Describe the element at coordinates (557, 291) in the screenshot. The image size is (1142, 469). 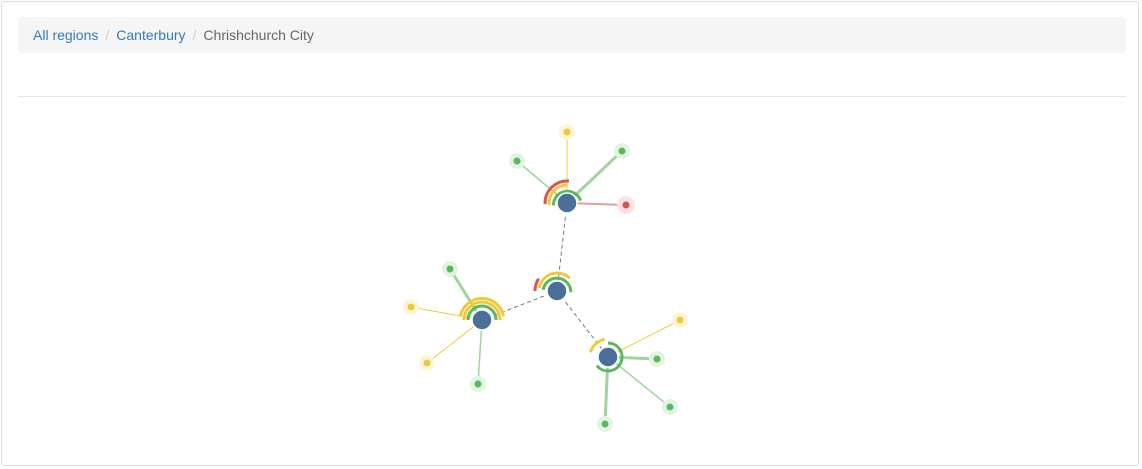
I see `hub-node-center` at that location.